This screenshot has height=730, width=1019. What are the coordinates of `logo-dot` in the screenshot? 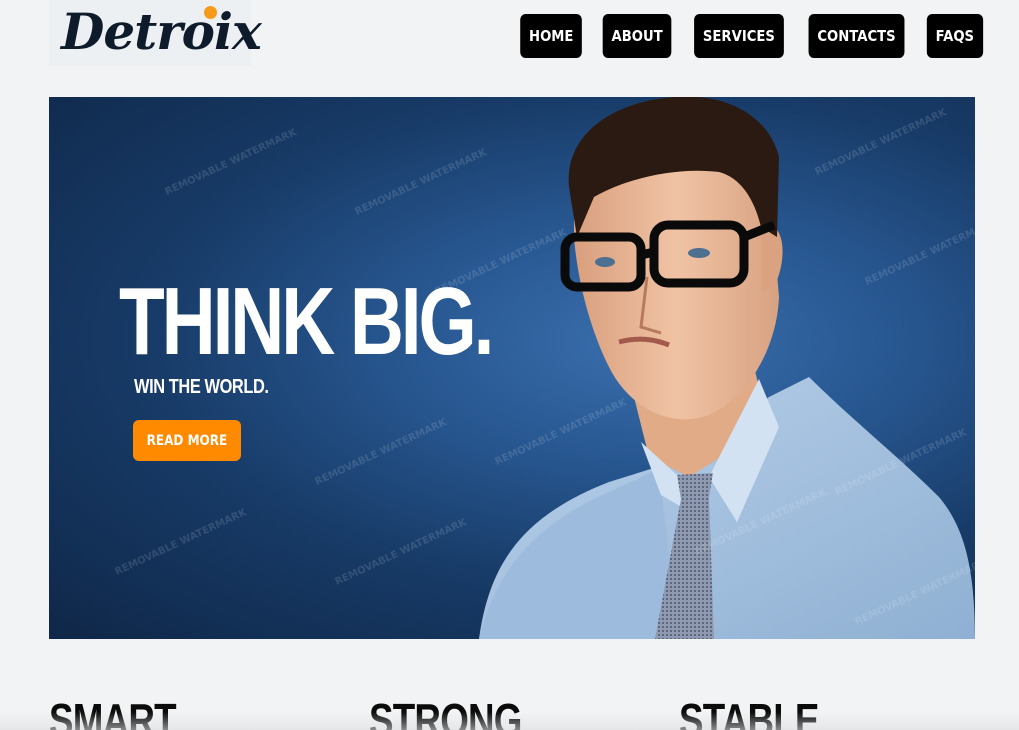 It's located at (210, 12).